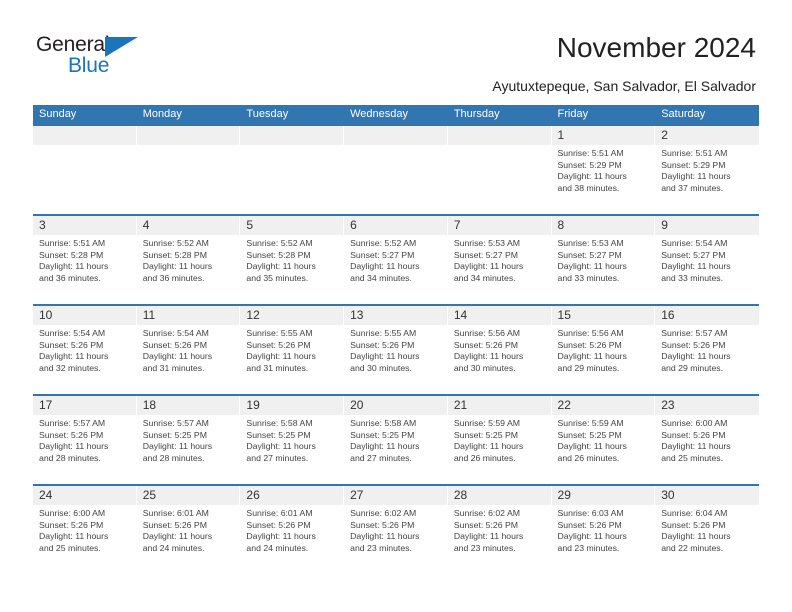 This screenshot has height=612, width=792. Describe the element at coordinates (589, 524) in the screenshot. I see `day-info-line: Sunset: 5:26 PM` at that location.